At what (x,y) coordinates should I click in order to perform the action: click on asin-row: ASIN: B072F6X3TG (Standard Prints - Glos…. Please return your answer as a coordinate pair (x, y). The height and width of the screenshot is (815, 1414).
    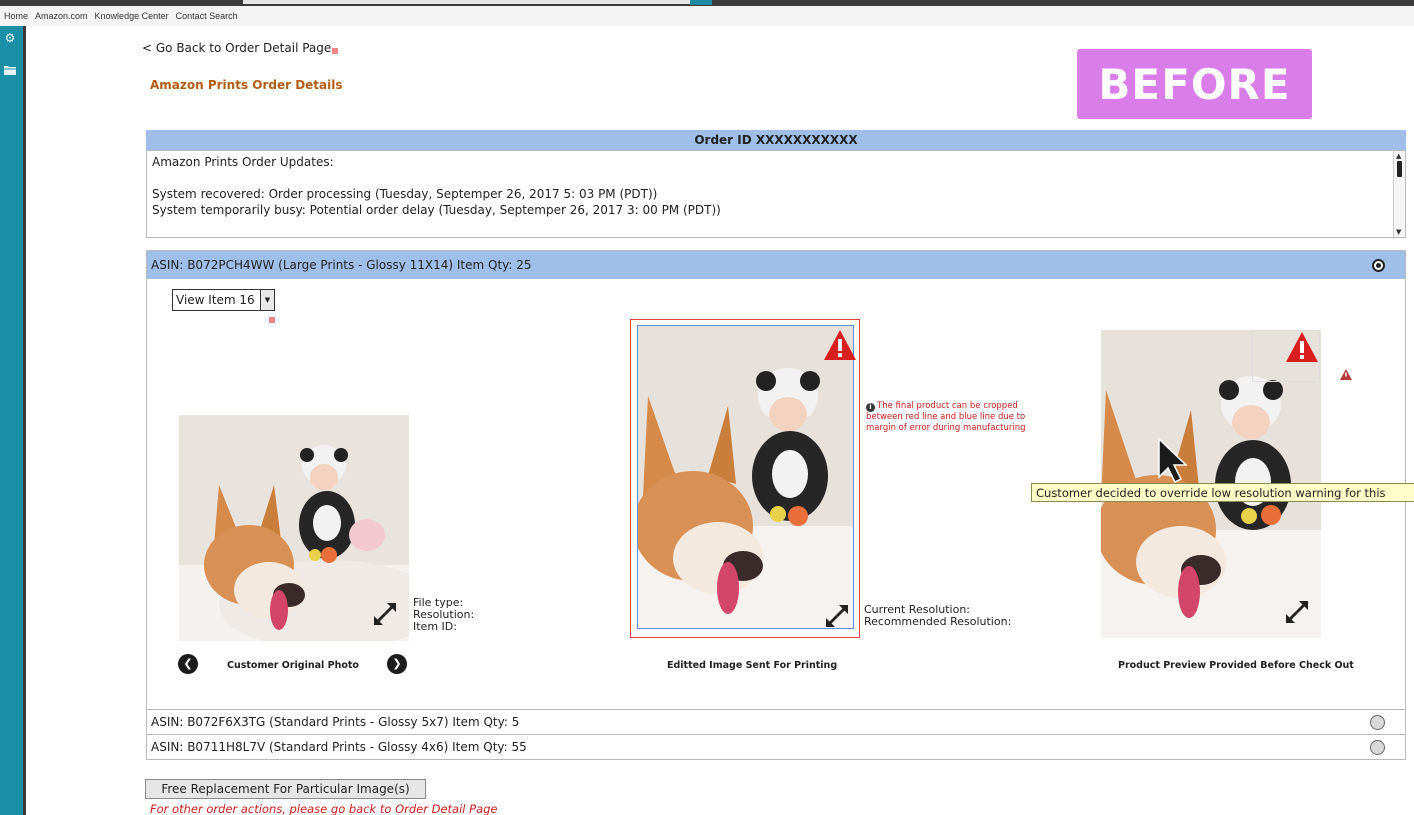
    Looking at the image, I should click on (776, 722).